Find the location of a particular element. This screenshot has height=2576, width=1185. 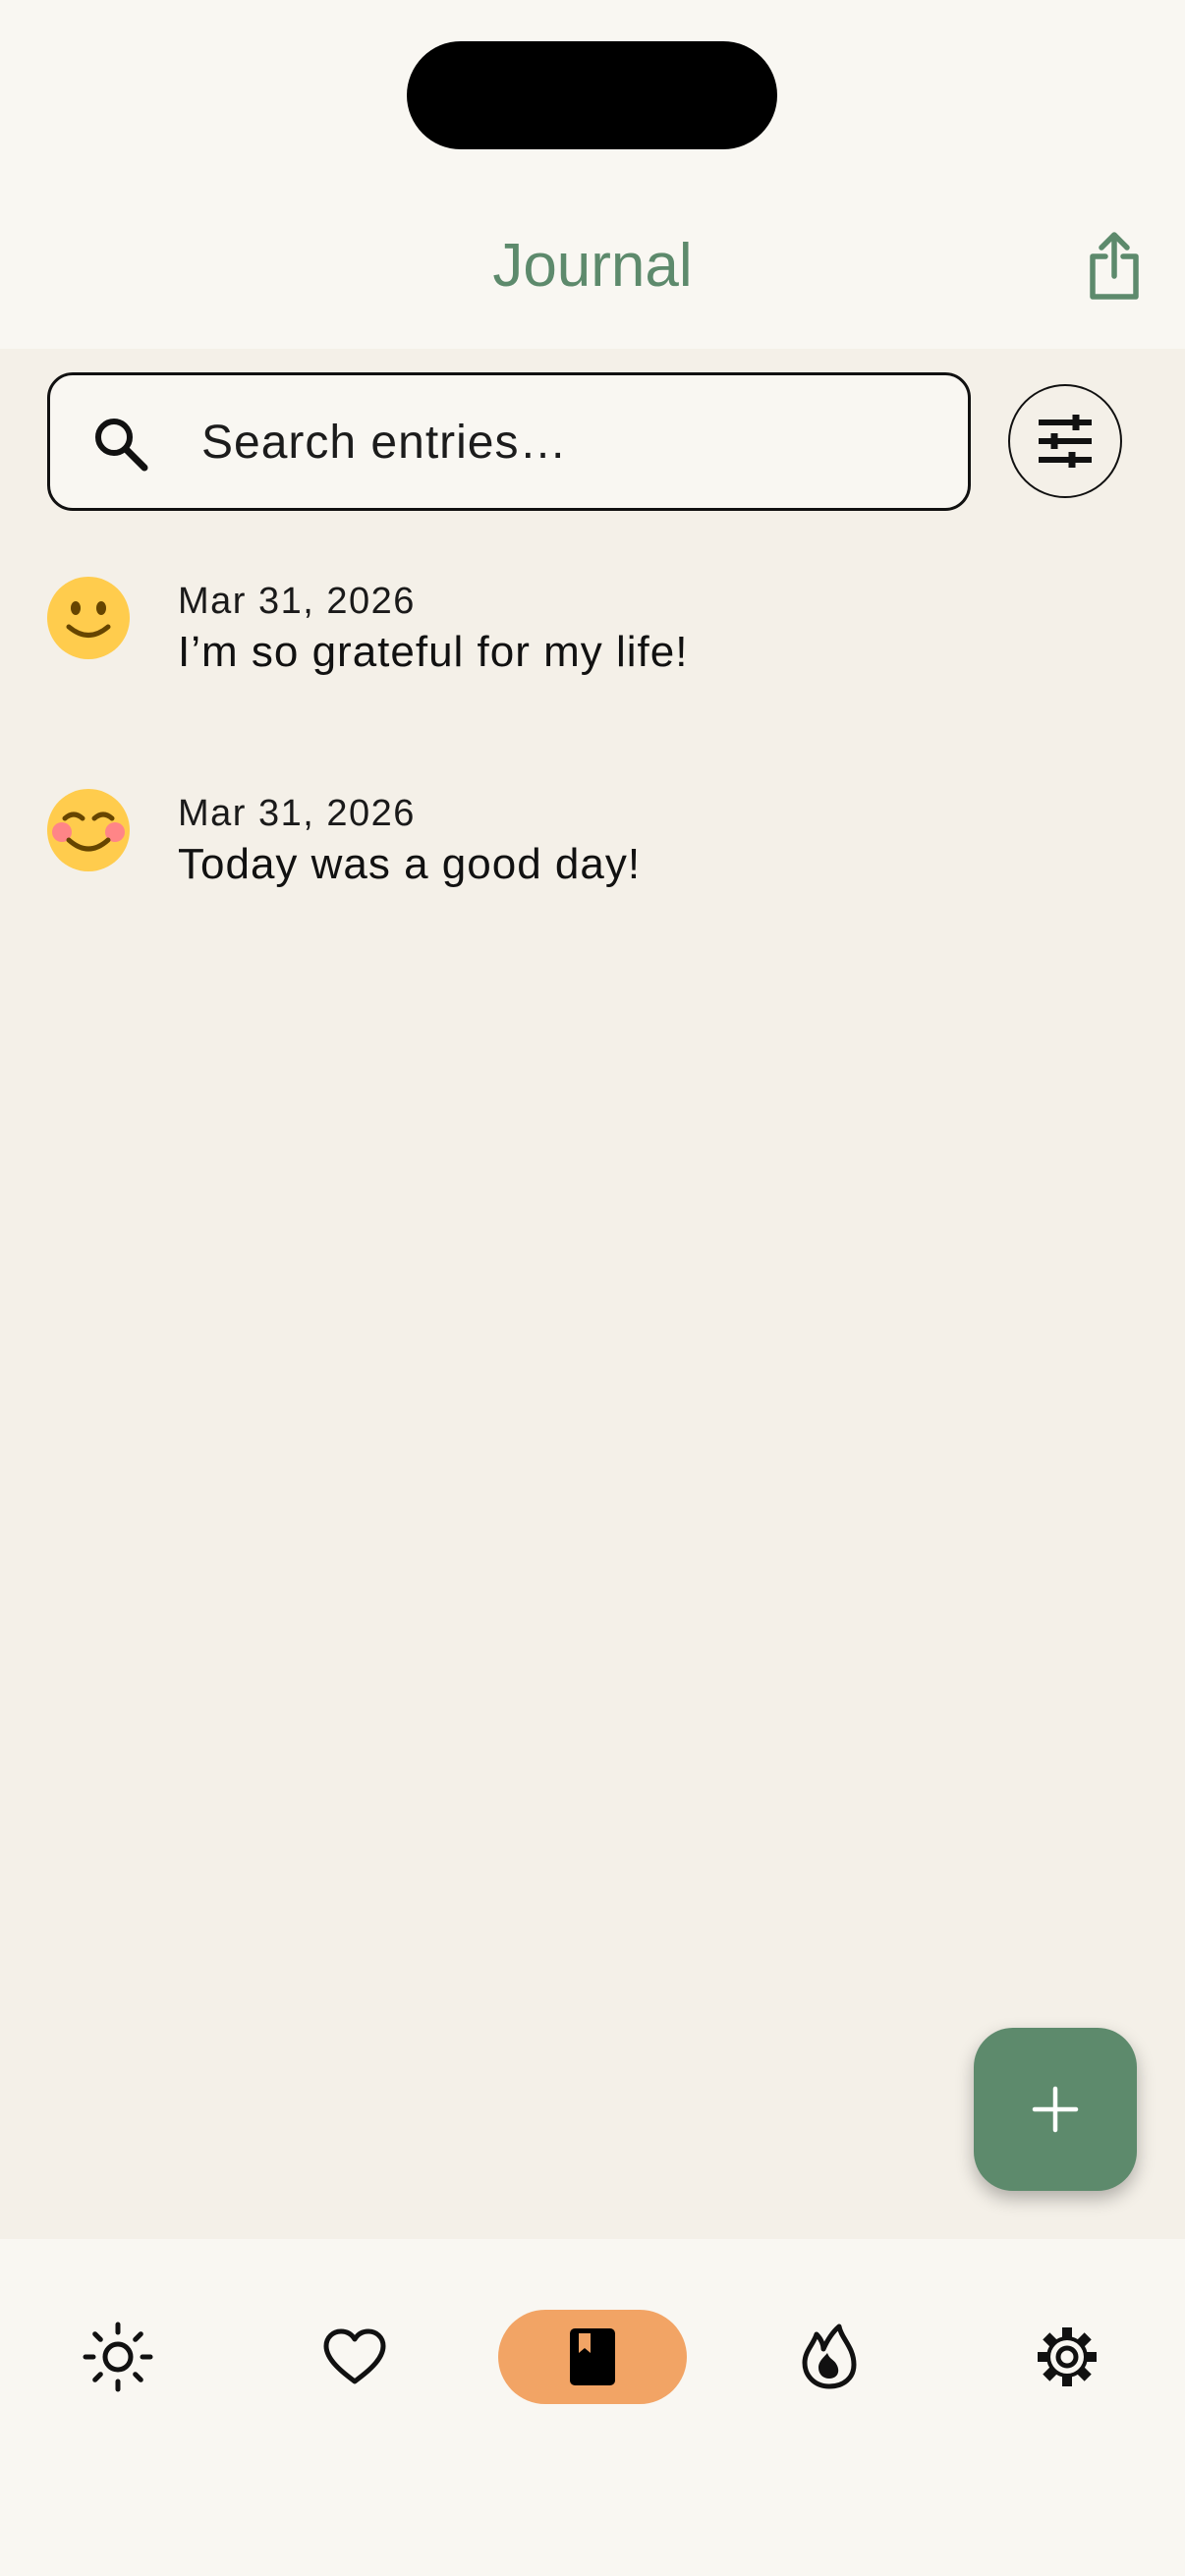

search-input is located at coordinates (565, 442).